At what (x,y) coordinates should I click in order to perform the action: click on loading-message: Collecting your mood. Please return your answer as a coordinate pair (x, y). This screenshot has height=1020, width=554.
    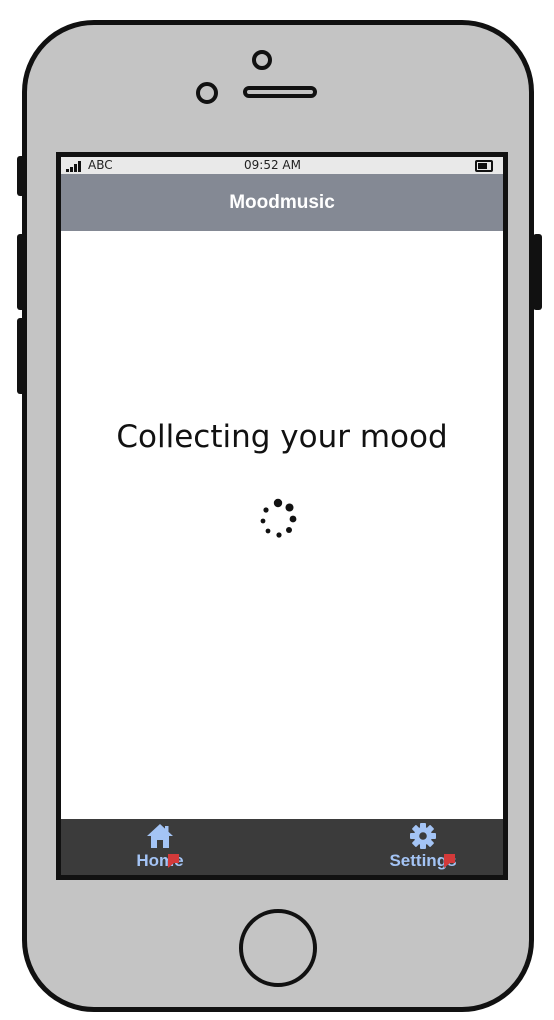
    Looking at the image, I should click on (282, 437).